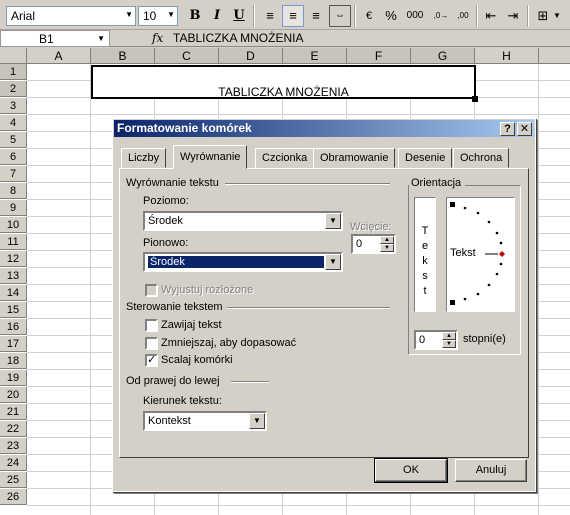  Describe the element at coordinates (436, 340) in the screenshot. I see `degrees-spinner: 0 ▲ ▼` at that location.